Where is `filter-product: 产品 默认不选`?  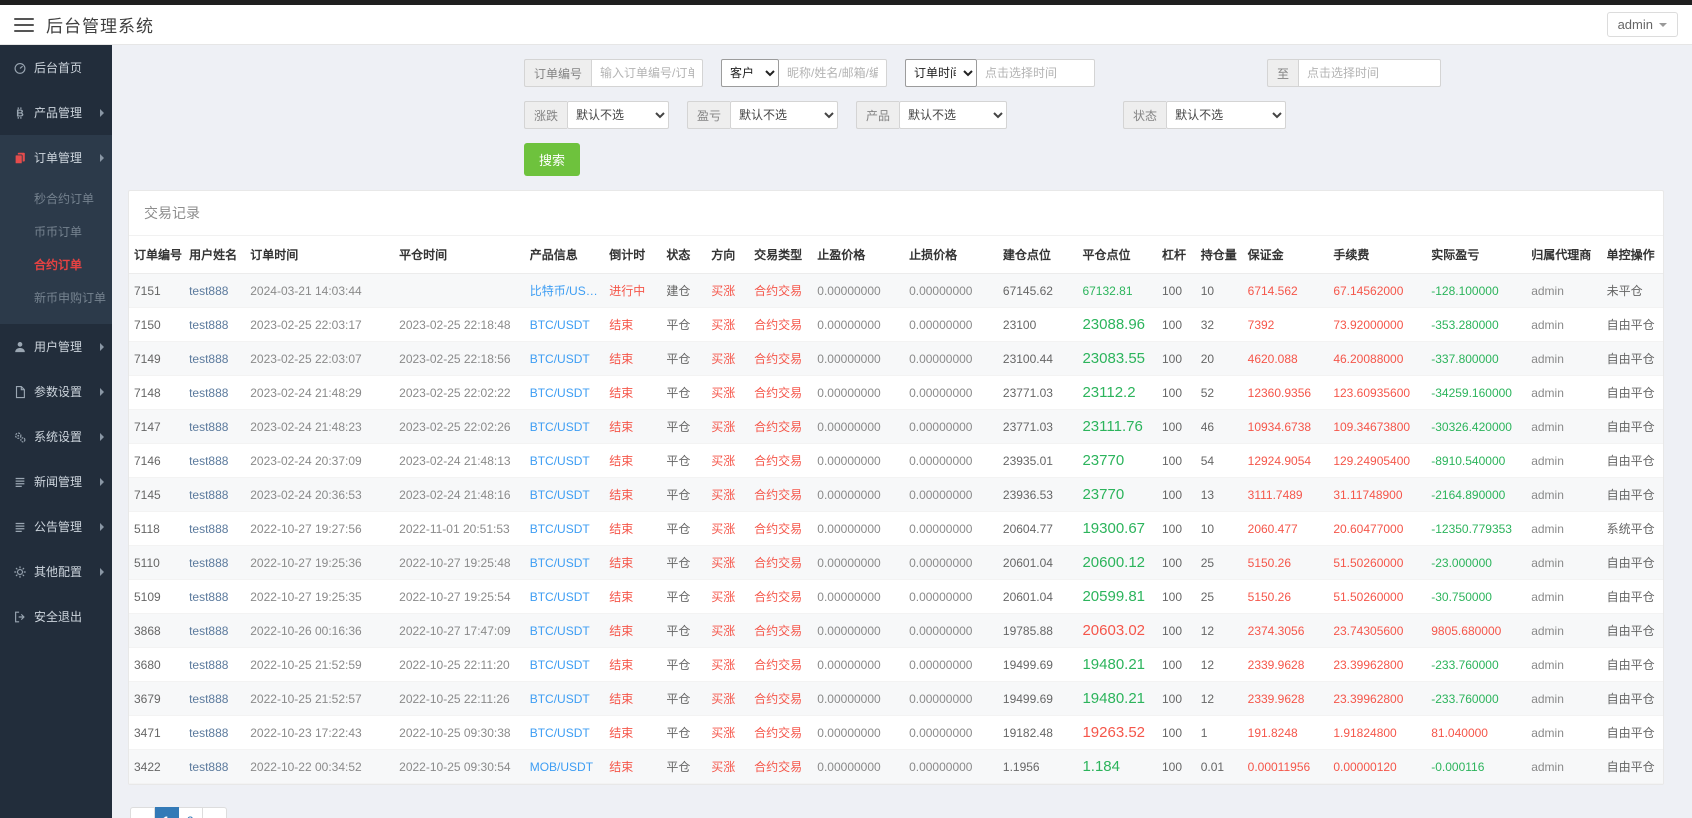 filter-product: 产品 默认不选 is located at coordinates (932, 115).